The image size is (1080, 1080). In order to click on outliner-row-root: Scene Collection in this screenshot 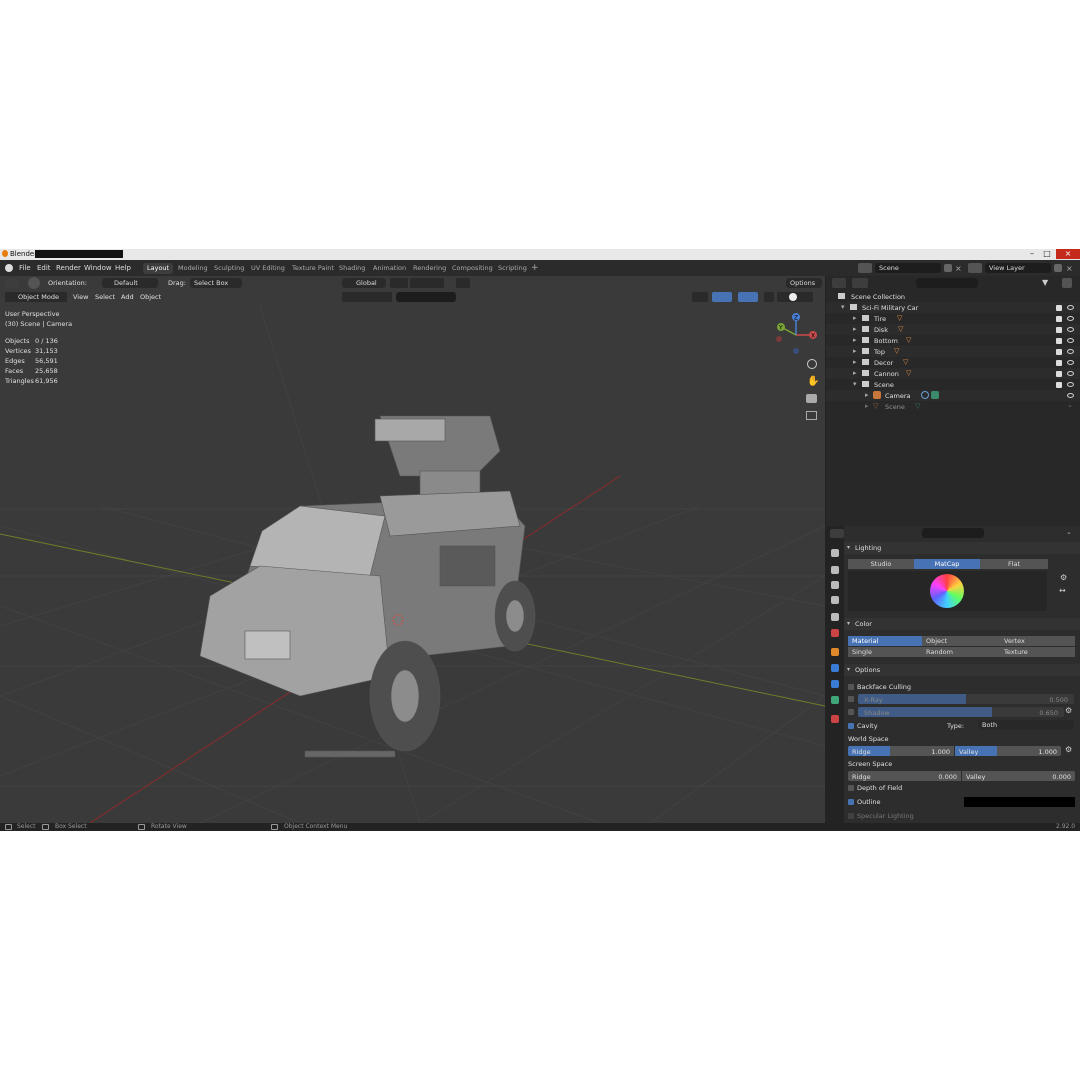, I will do `click(953, 296)`.